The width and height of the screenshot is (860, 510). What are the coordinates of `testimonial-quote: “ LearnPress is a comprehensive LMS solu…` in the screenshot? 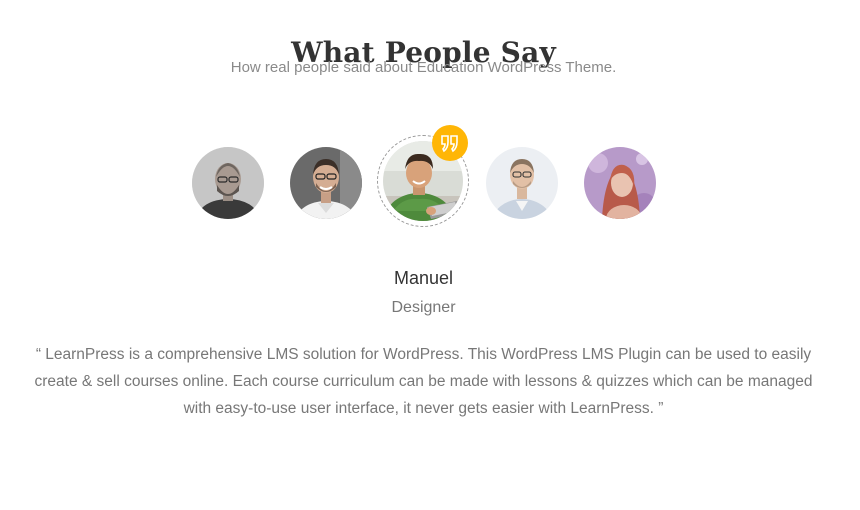 It's located at (423, 381).